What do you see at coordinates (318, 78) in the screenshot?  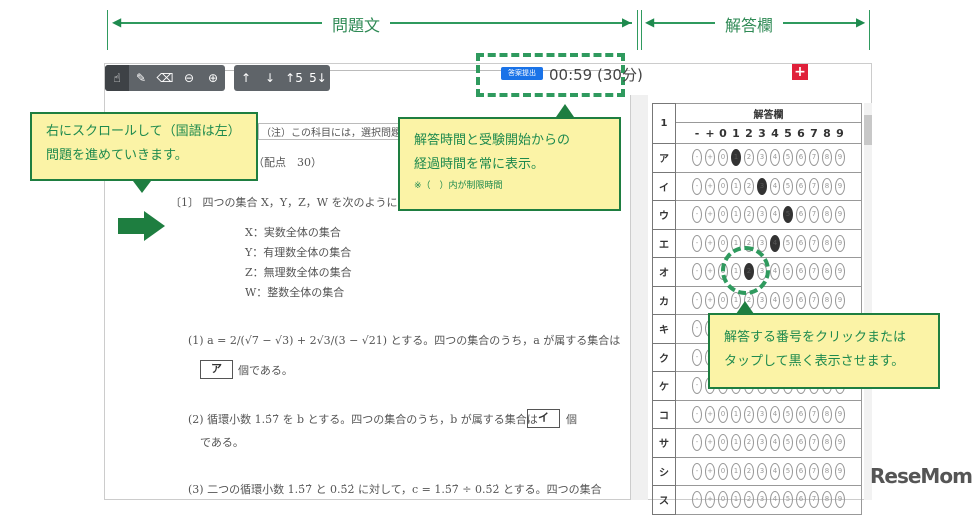 I see `down-5-button: 5↓` at bounding box center [318, 78].